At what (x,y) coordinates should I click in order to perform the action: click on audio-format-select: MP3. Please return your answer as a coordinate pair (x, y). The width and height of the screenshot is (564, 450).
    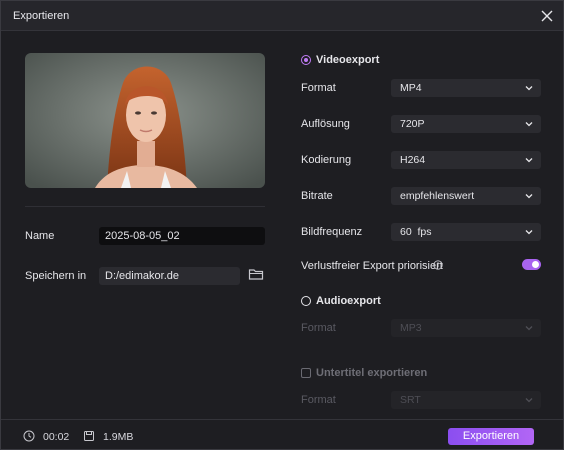
    Looking at the image, I should click on (466, 328).